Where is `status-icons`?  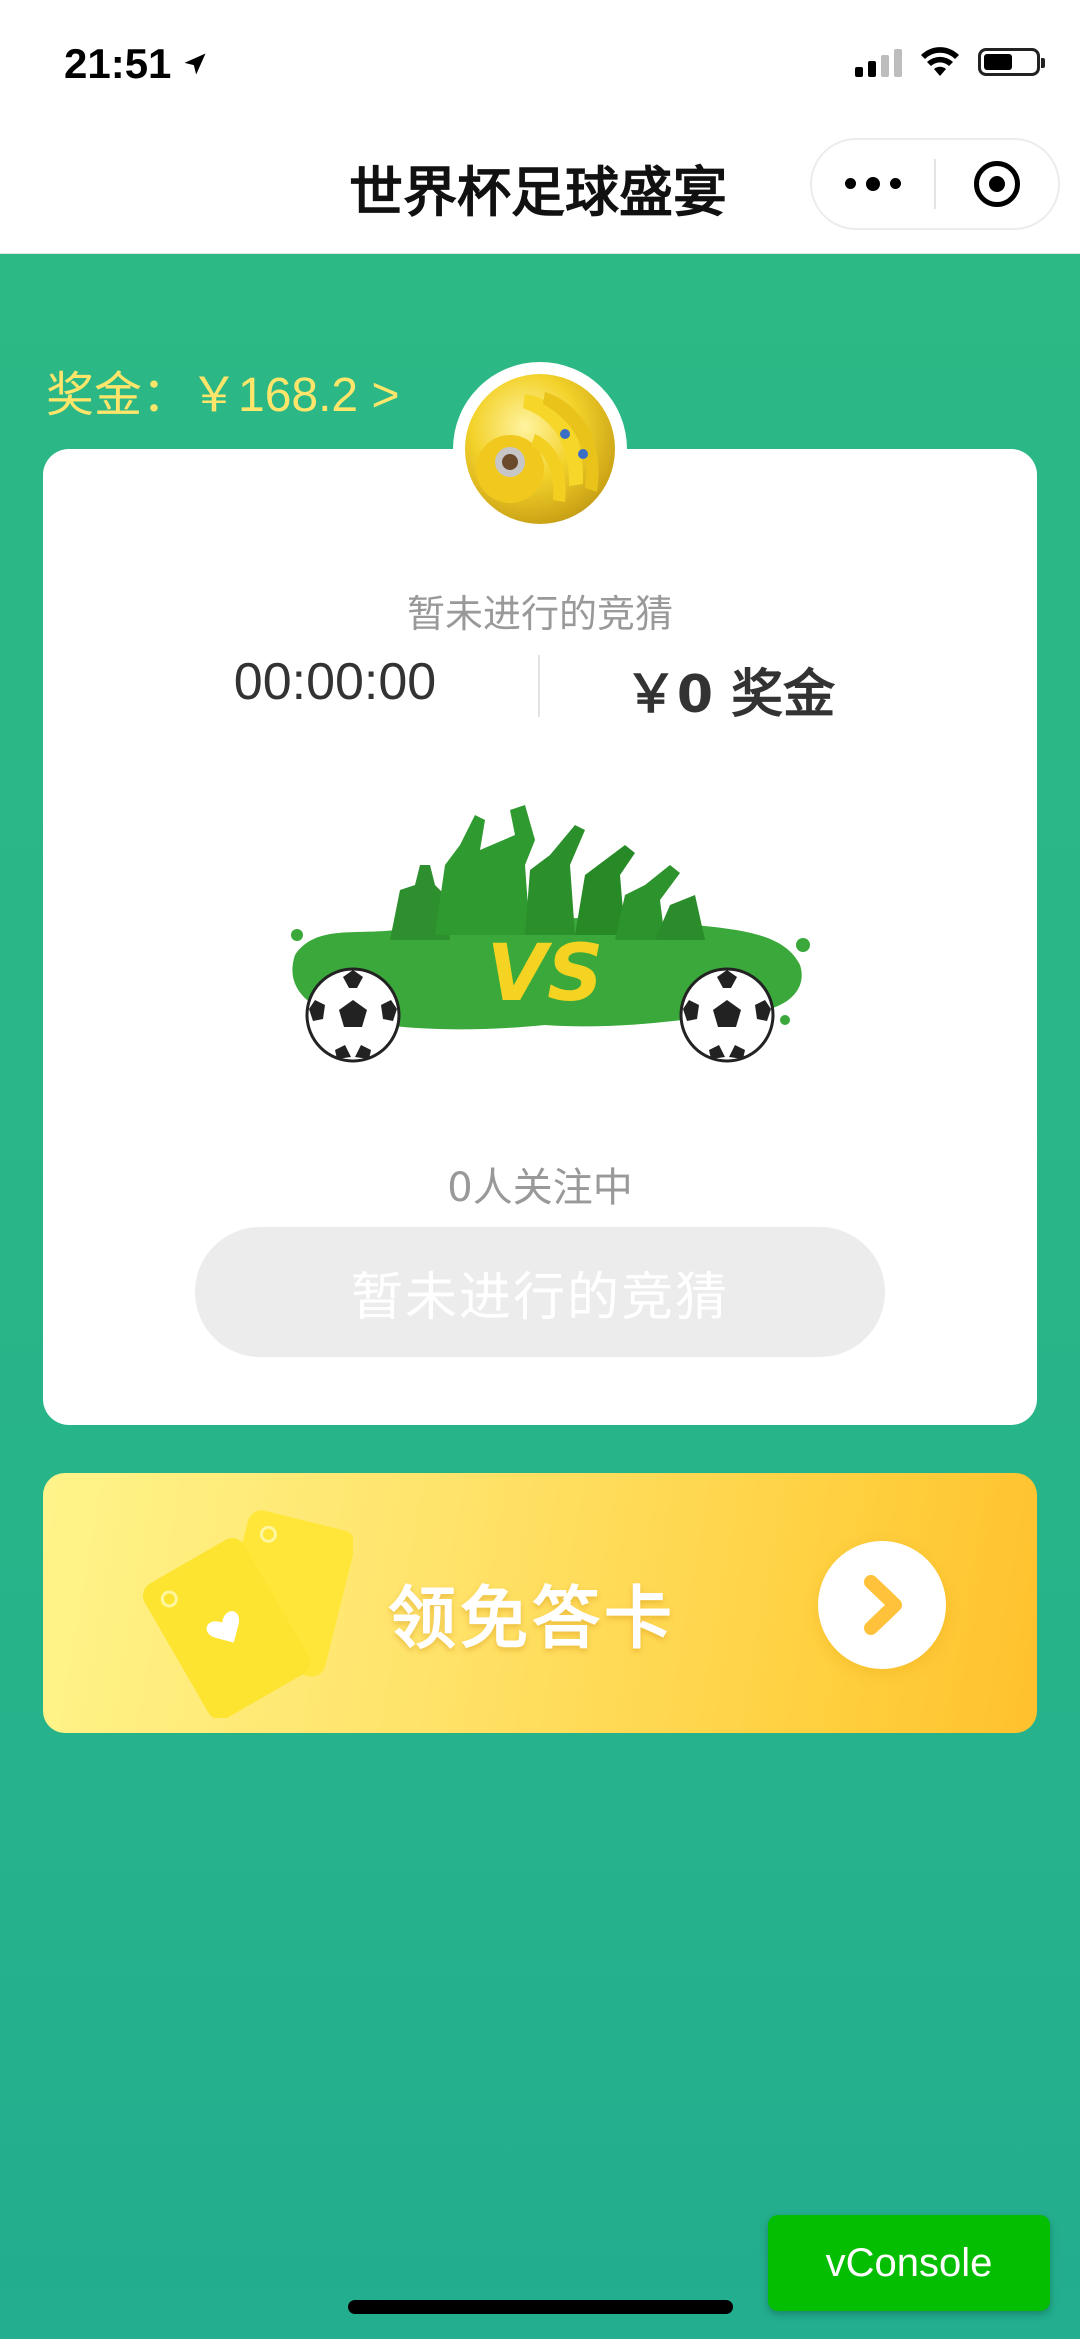 status-icons is located at coordinates (950, 62).